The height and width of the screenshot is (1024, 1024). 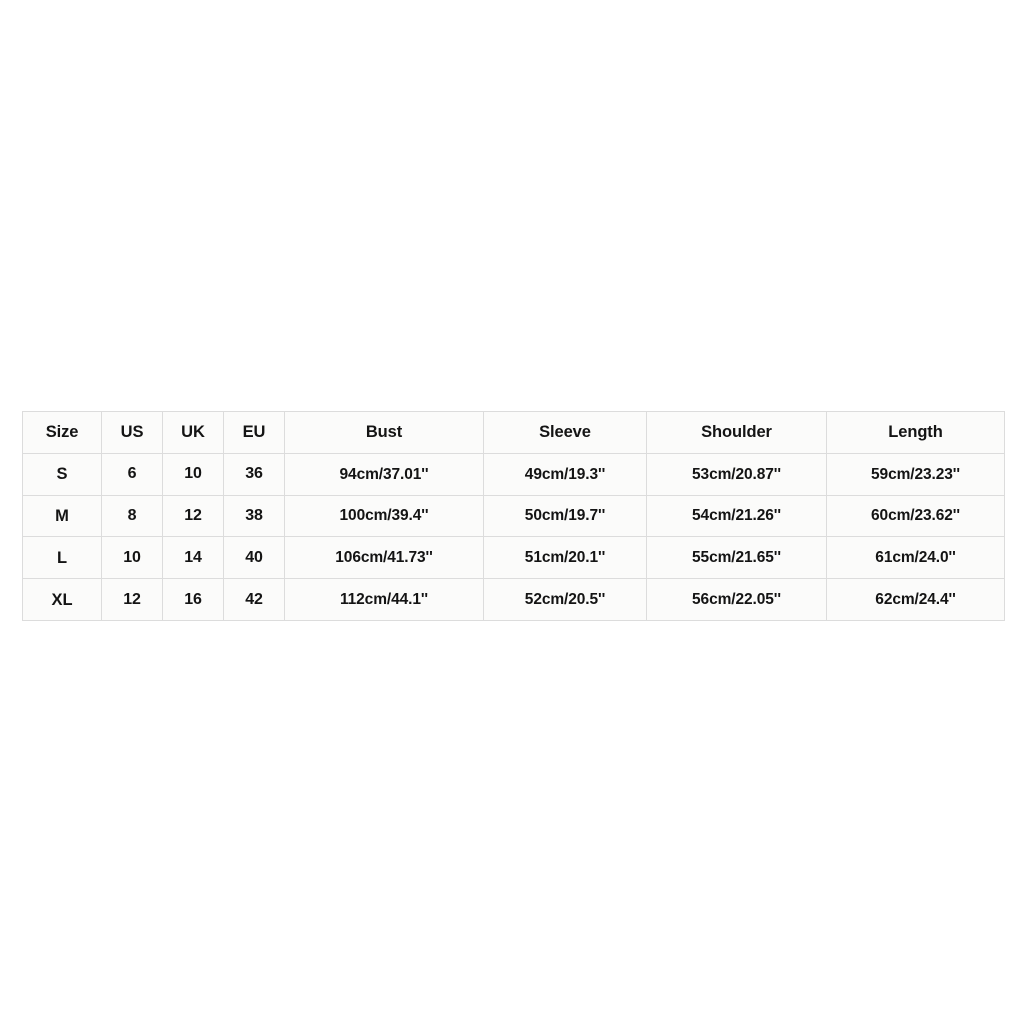 What do you see at coordinates (254, 558) in the screenshot?
I see `cell-eu: 40` at bounding box center [254, 558].